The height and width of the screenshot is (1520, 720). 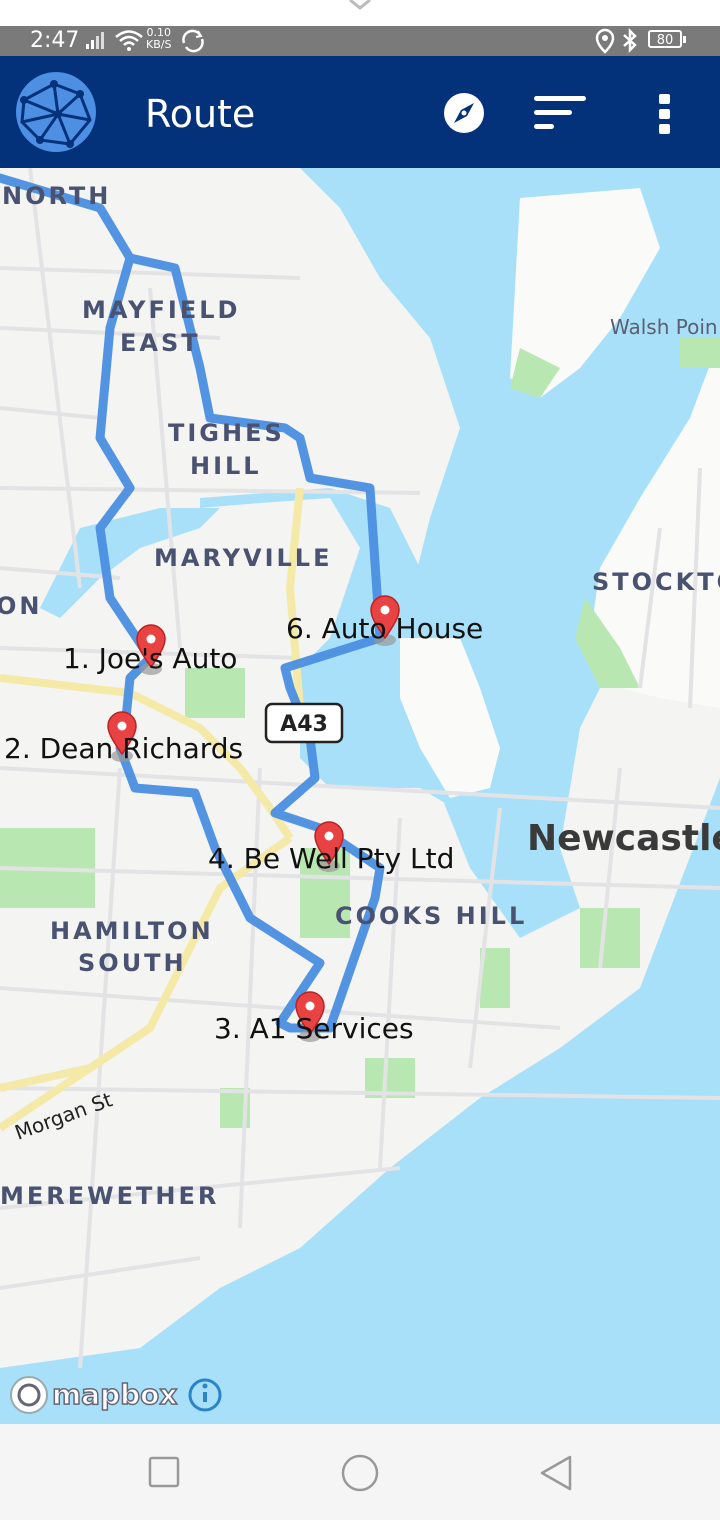 I want to click on status-time: 2:47, so click(x=55, y=40).